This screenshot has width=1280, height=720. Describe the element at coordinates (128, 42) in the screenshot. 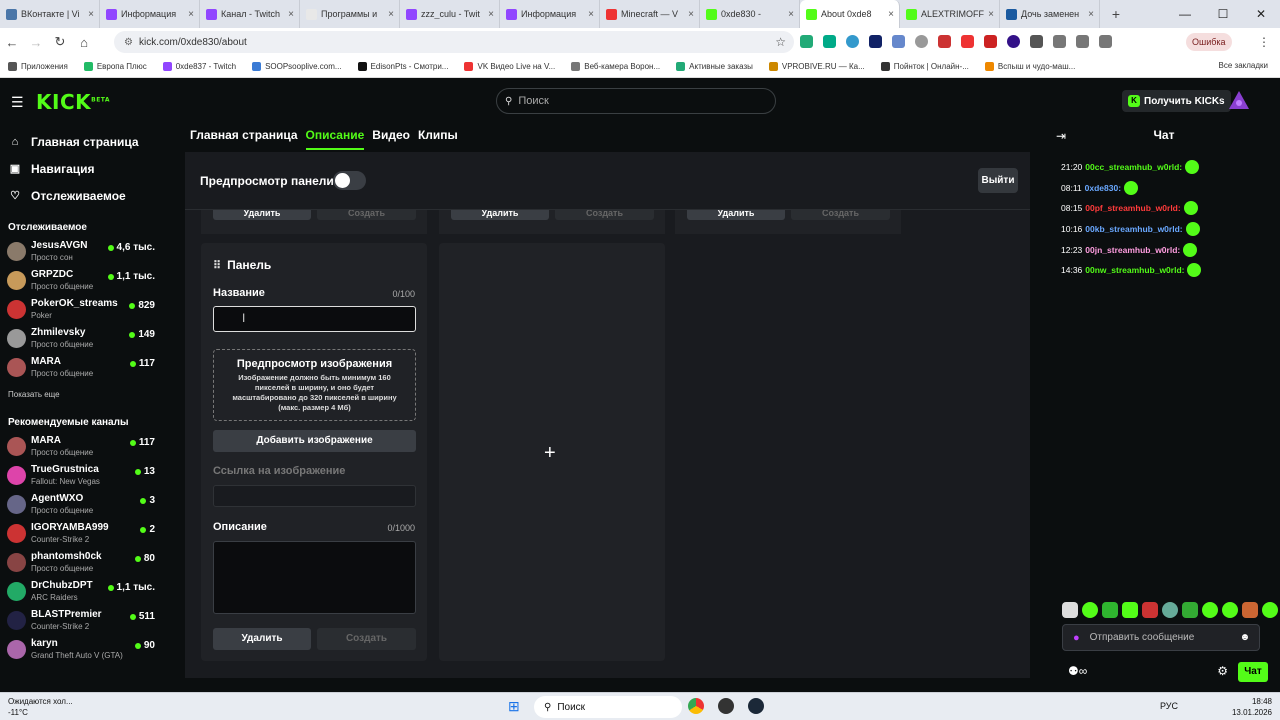

I see `site-info-icon: ⚙` at that location.